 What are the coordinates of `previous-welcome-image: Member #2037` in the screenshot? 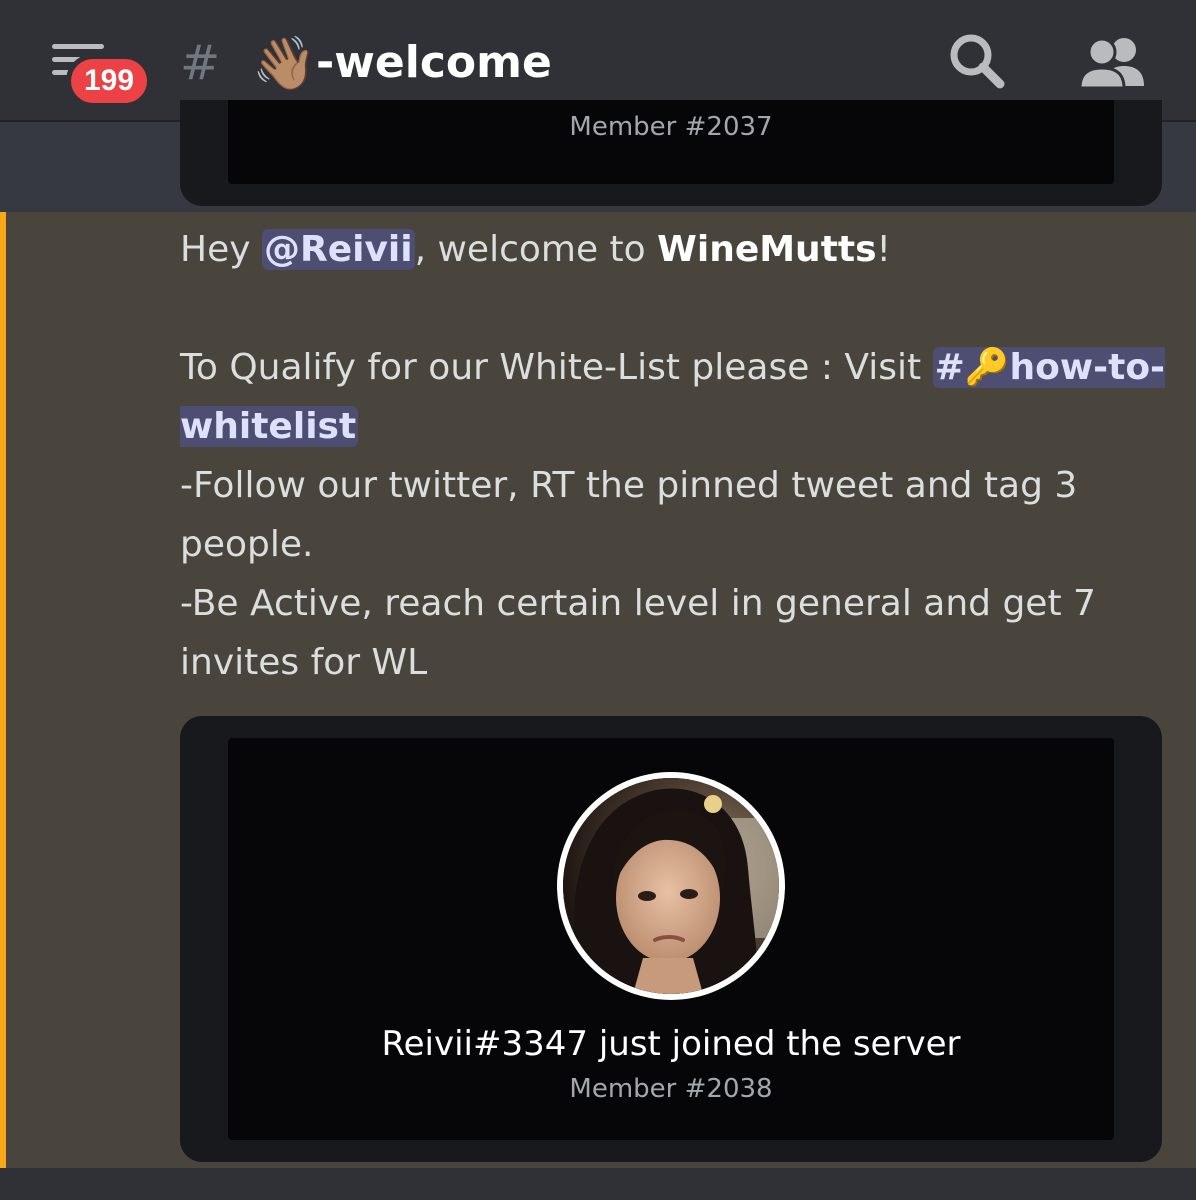 It's located at (671, 142).